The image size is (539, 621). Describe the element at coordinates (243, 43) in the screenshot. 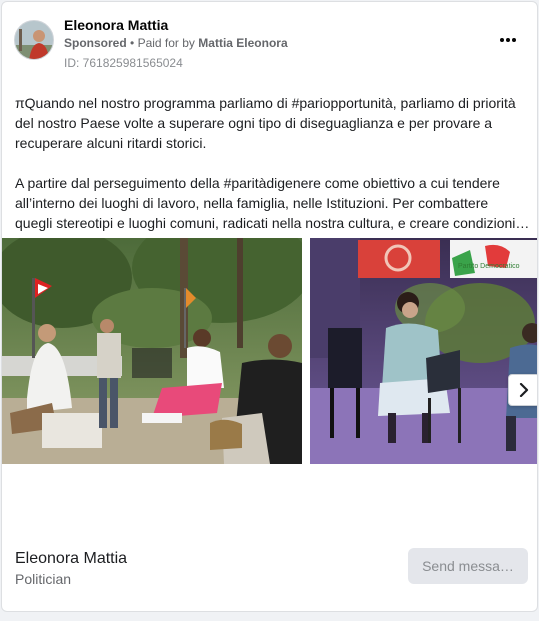

I see `paid-for-name: Mattia Eleonora` at that location.